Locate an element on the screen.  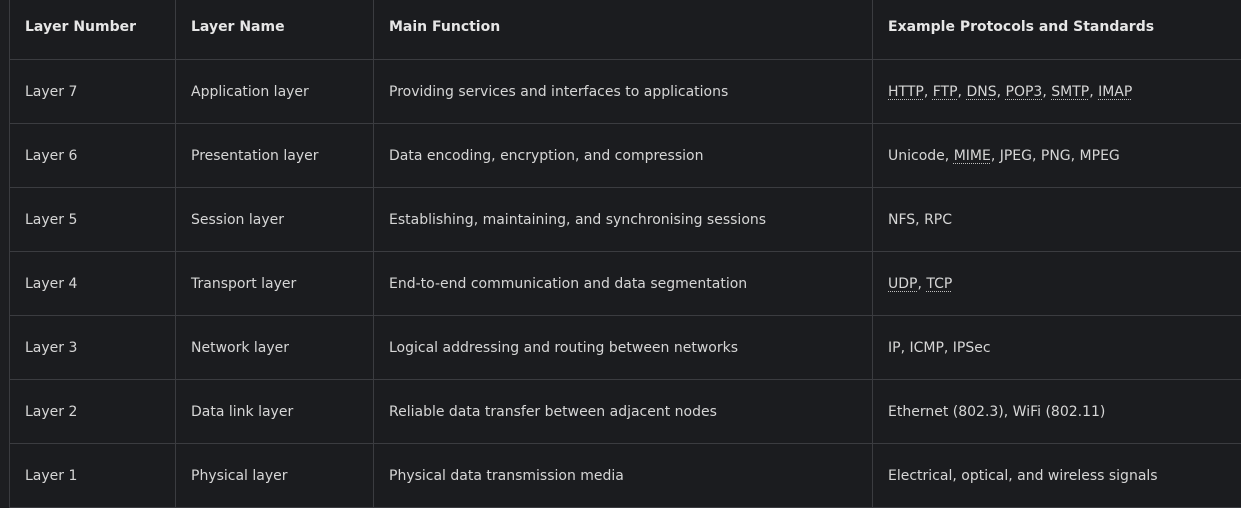
layer-number-cell: Layer 3 is located at coordinates (93, 348).